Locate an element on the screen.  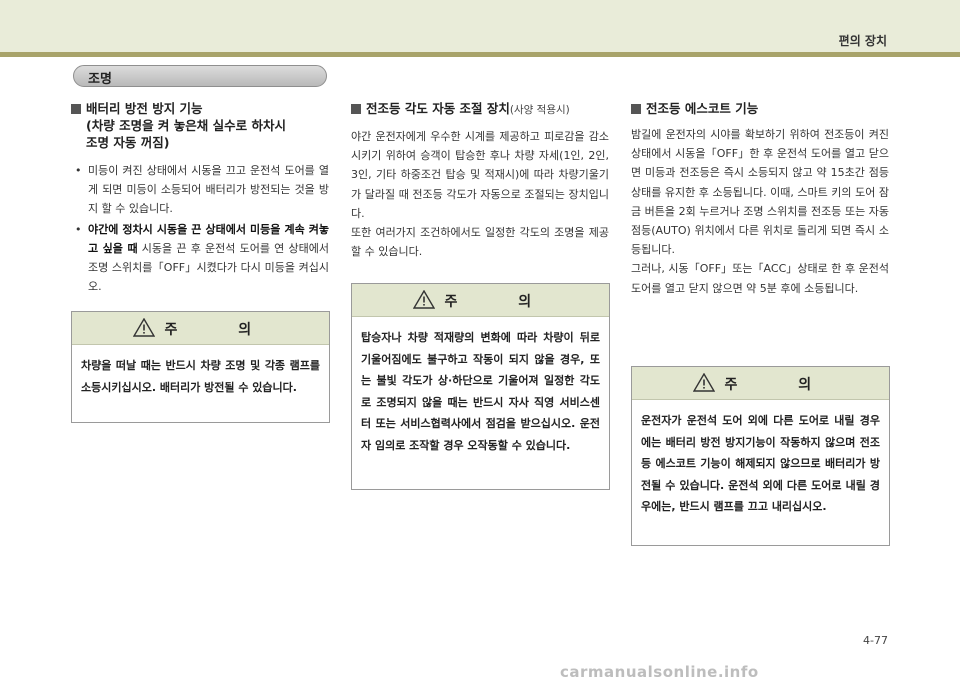
chapter-title: 편의 장치 is located at coordinates (862, 41).